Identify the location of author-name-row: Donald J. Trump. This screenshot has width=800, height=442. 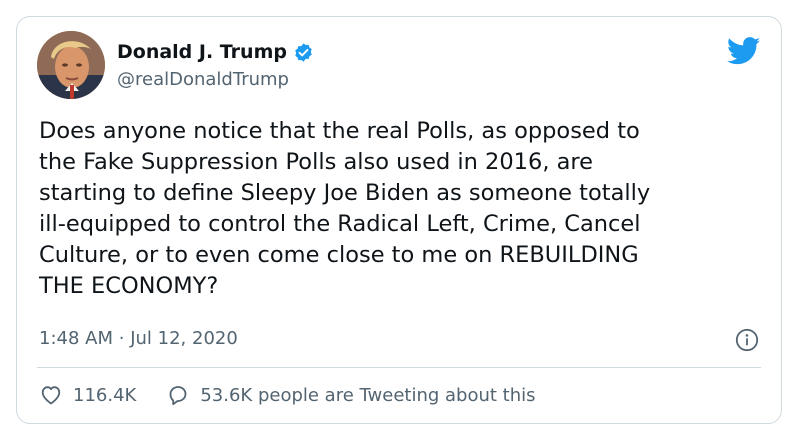
(215, 52).